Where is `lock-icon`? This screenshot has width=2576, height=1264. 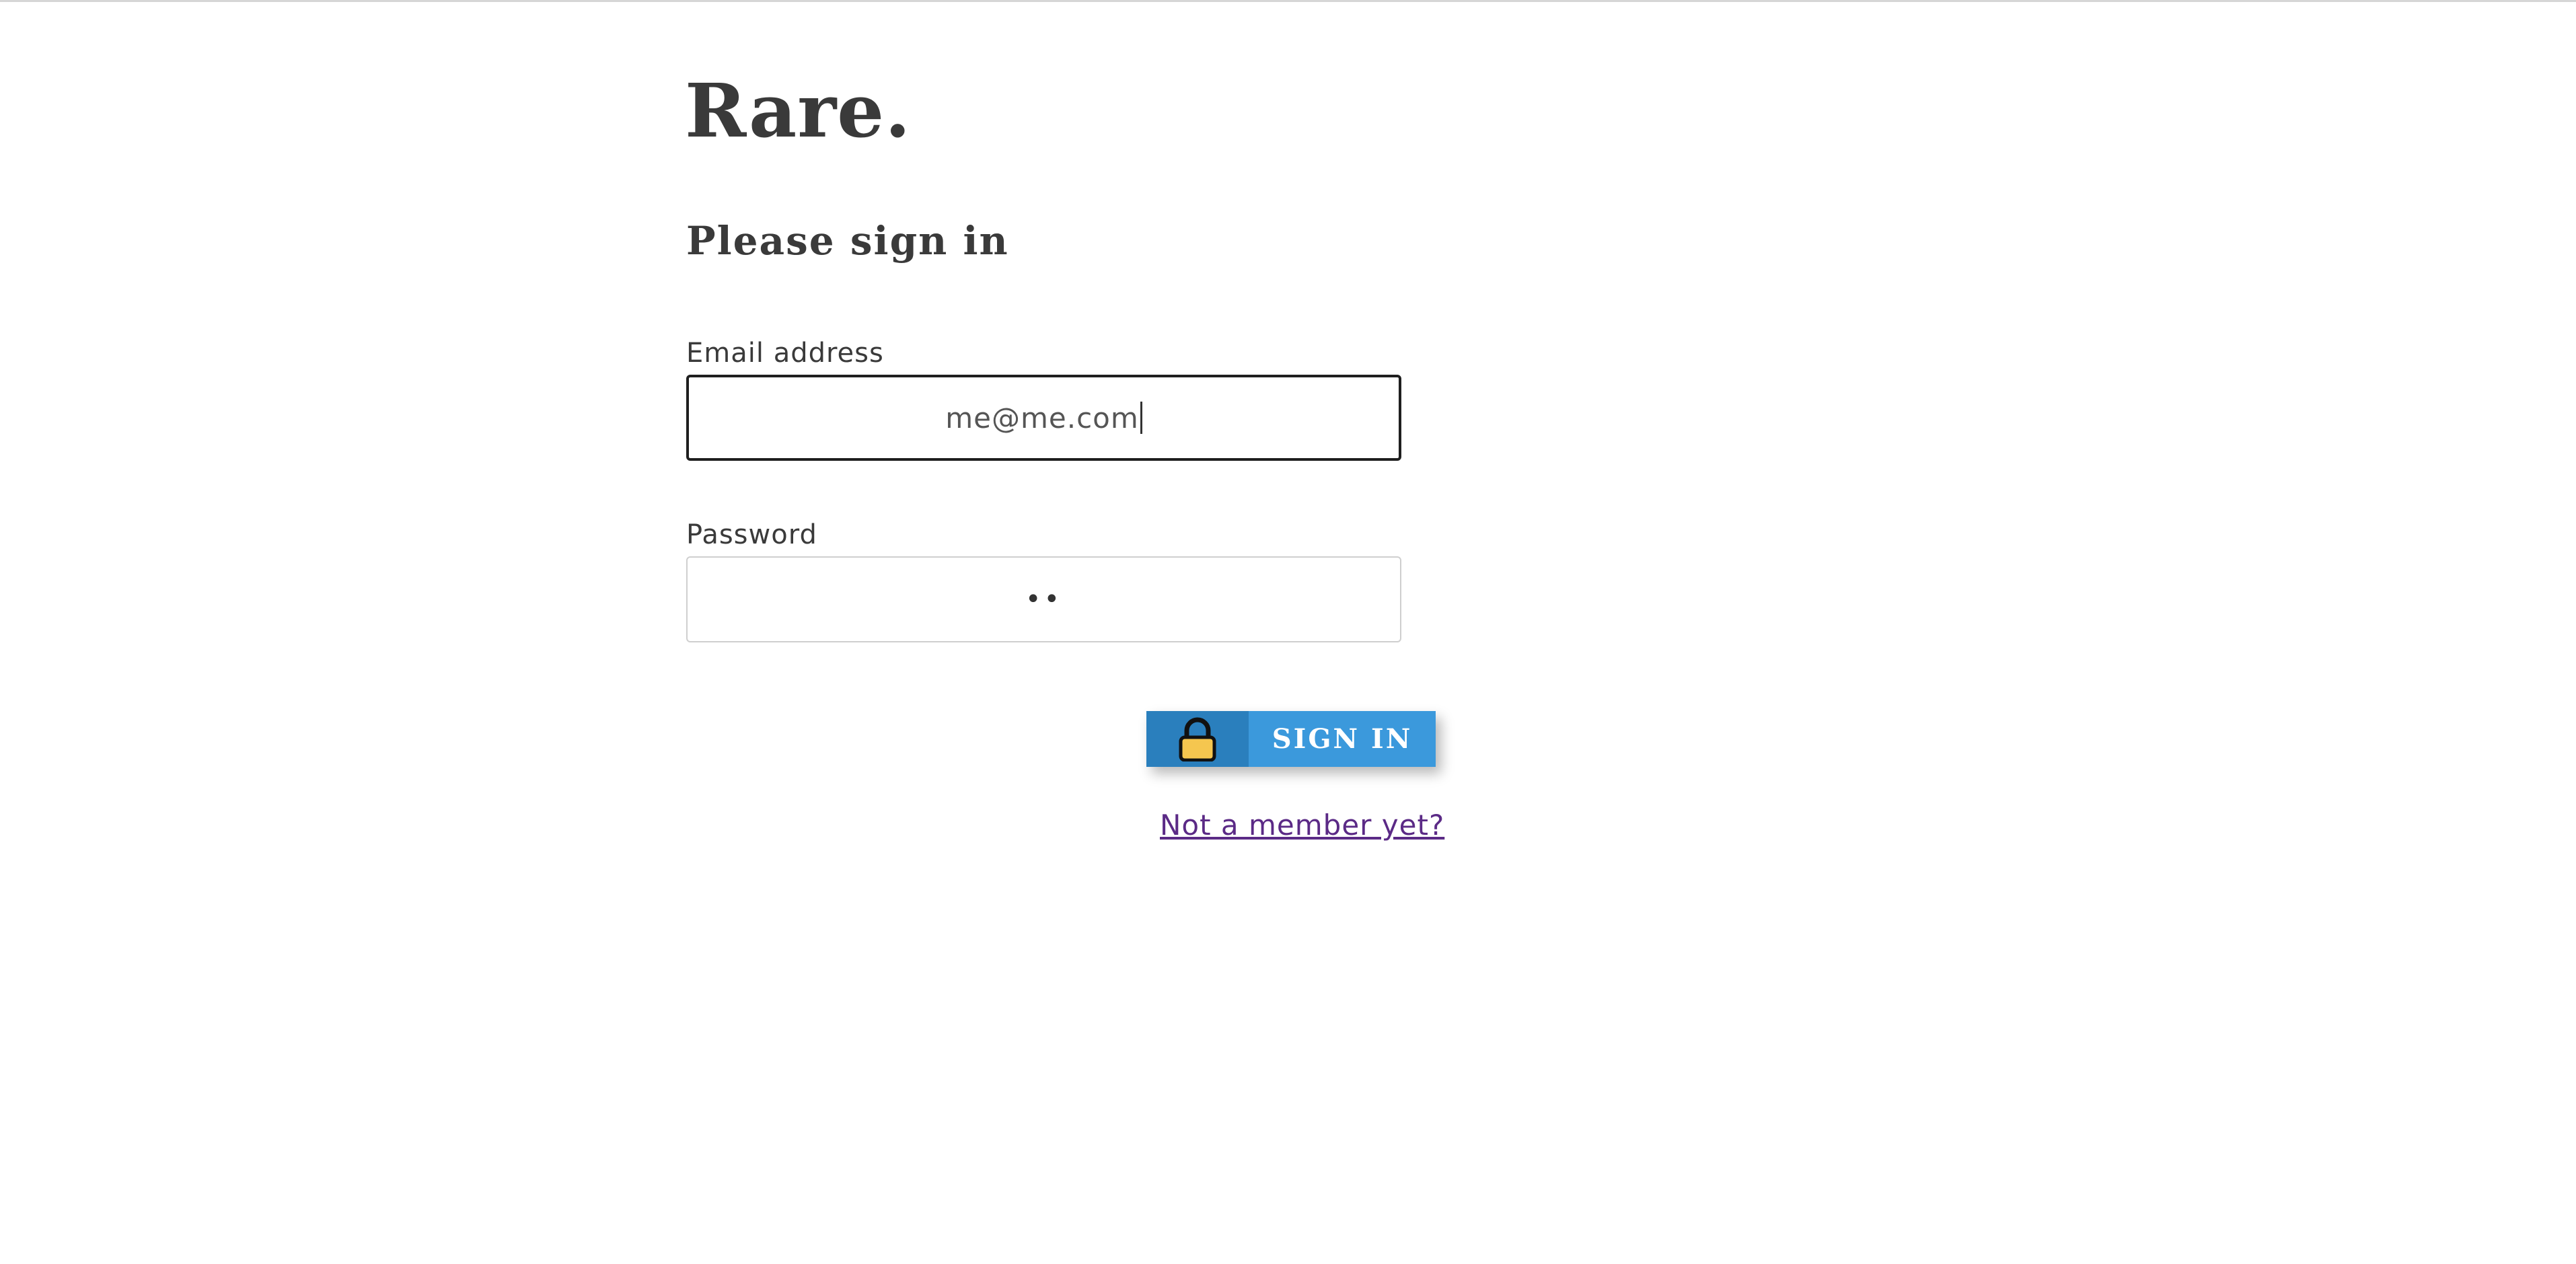
lock-icon is located at coordinates (1197, 739).